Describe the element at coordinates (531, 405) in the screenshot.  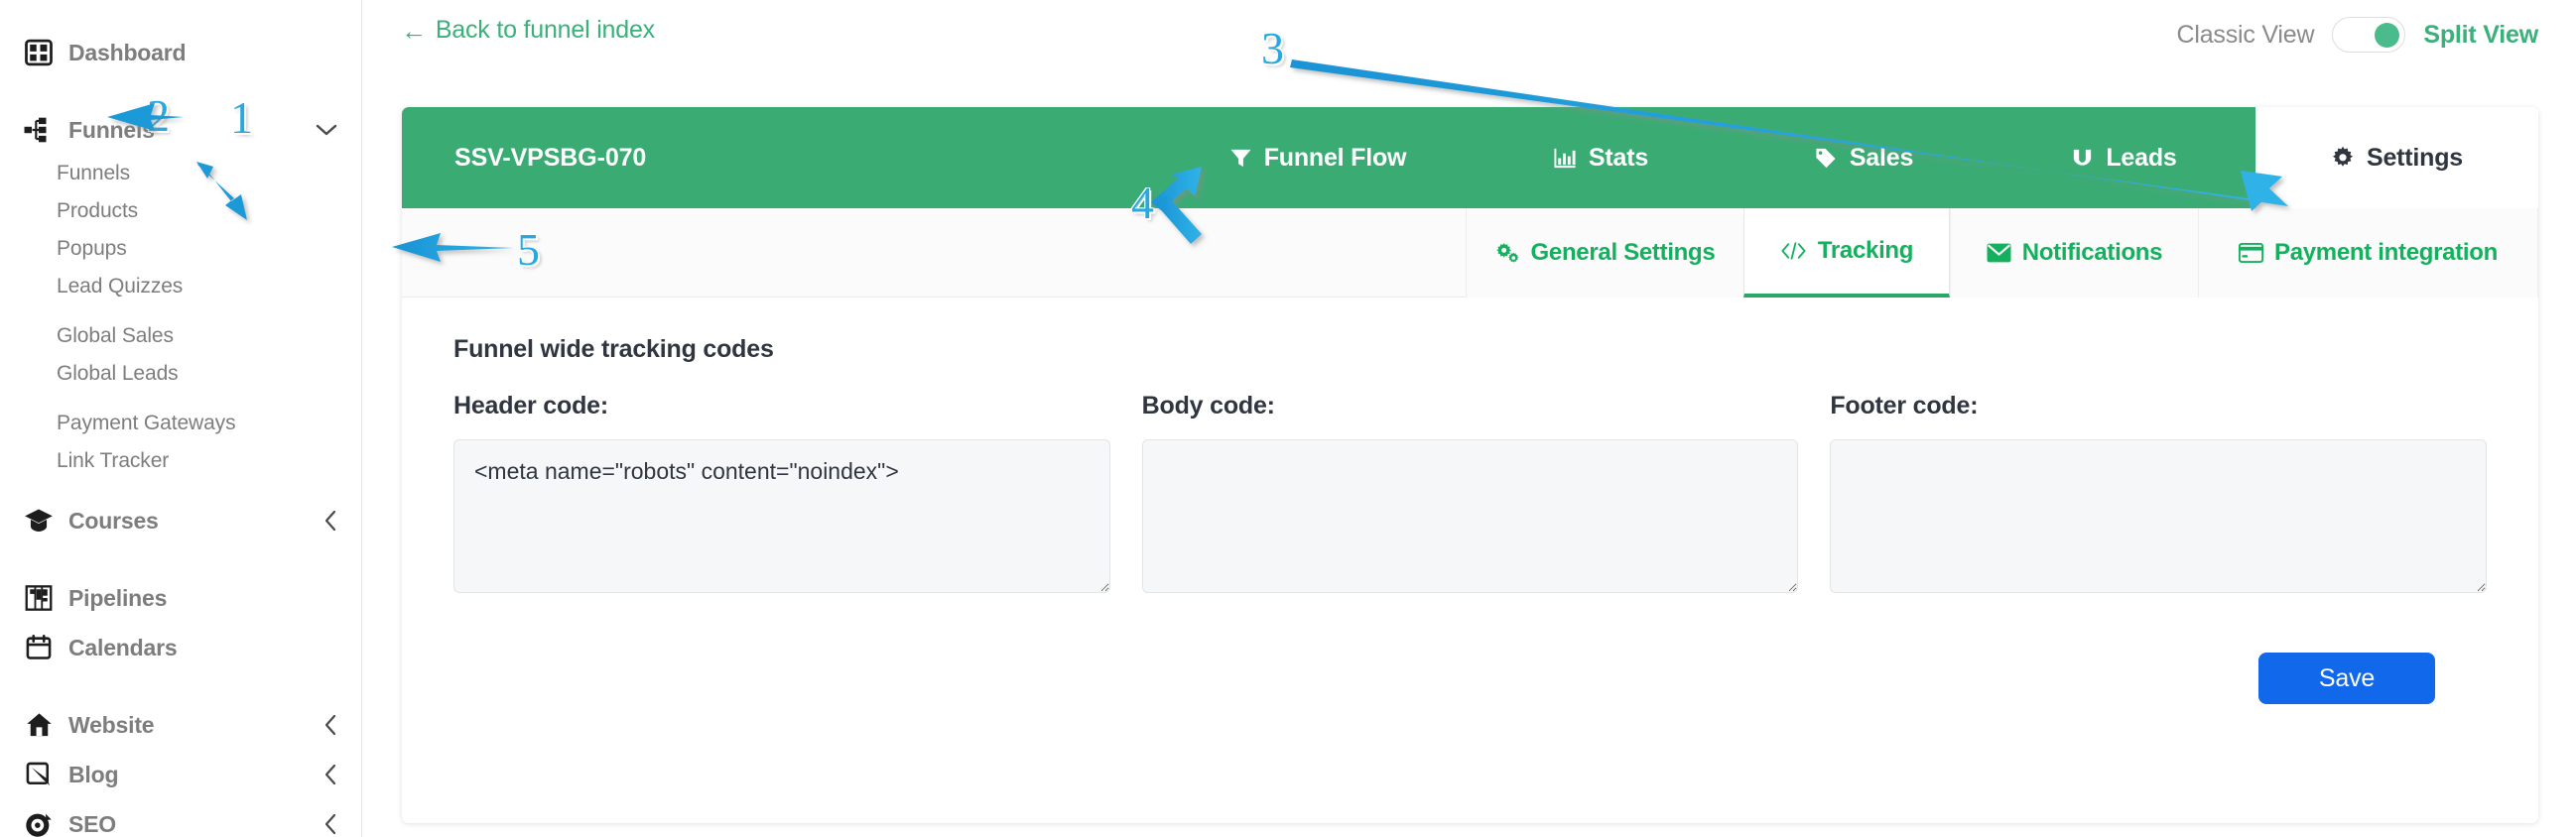
I see `header-code-label: Header code:` at that location.